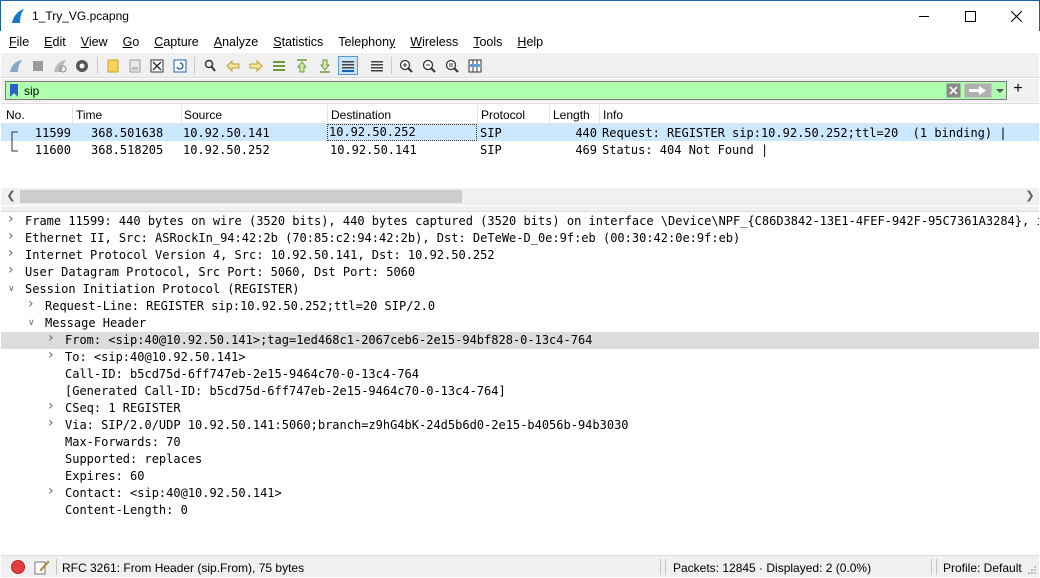 This screenshot has width=1040, height=578. What do you see at coordinates (953, 90) in the screenshot?
I see `clear-filter-icon` at bounding box center [953, 90].